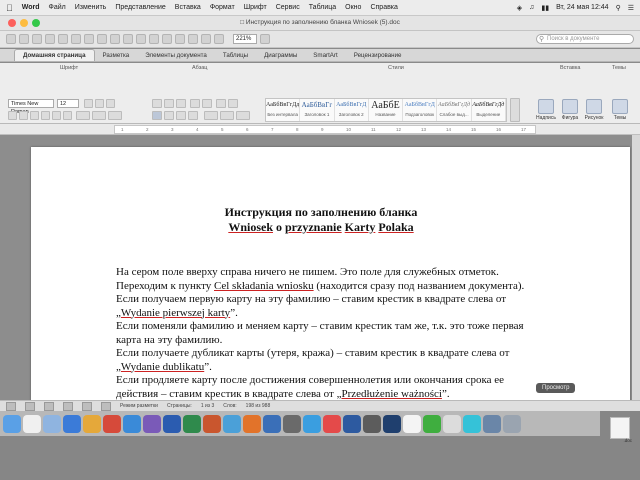 The image size is (640, 480). Describe the element at coordinates (546, 110) in the screenshot. I see `textbox-button: Надпись` at that location.